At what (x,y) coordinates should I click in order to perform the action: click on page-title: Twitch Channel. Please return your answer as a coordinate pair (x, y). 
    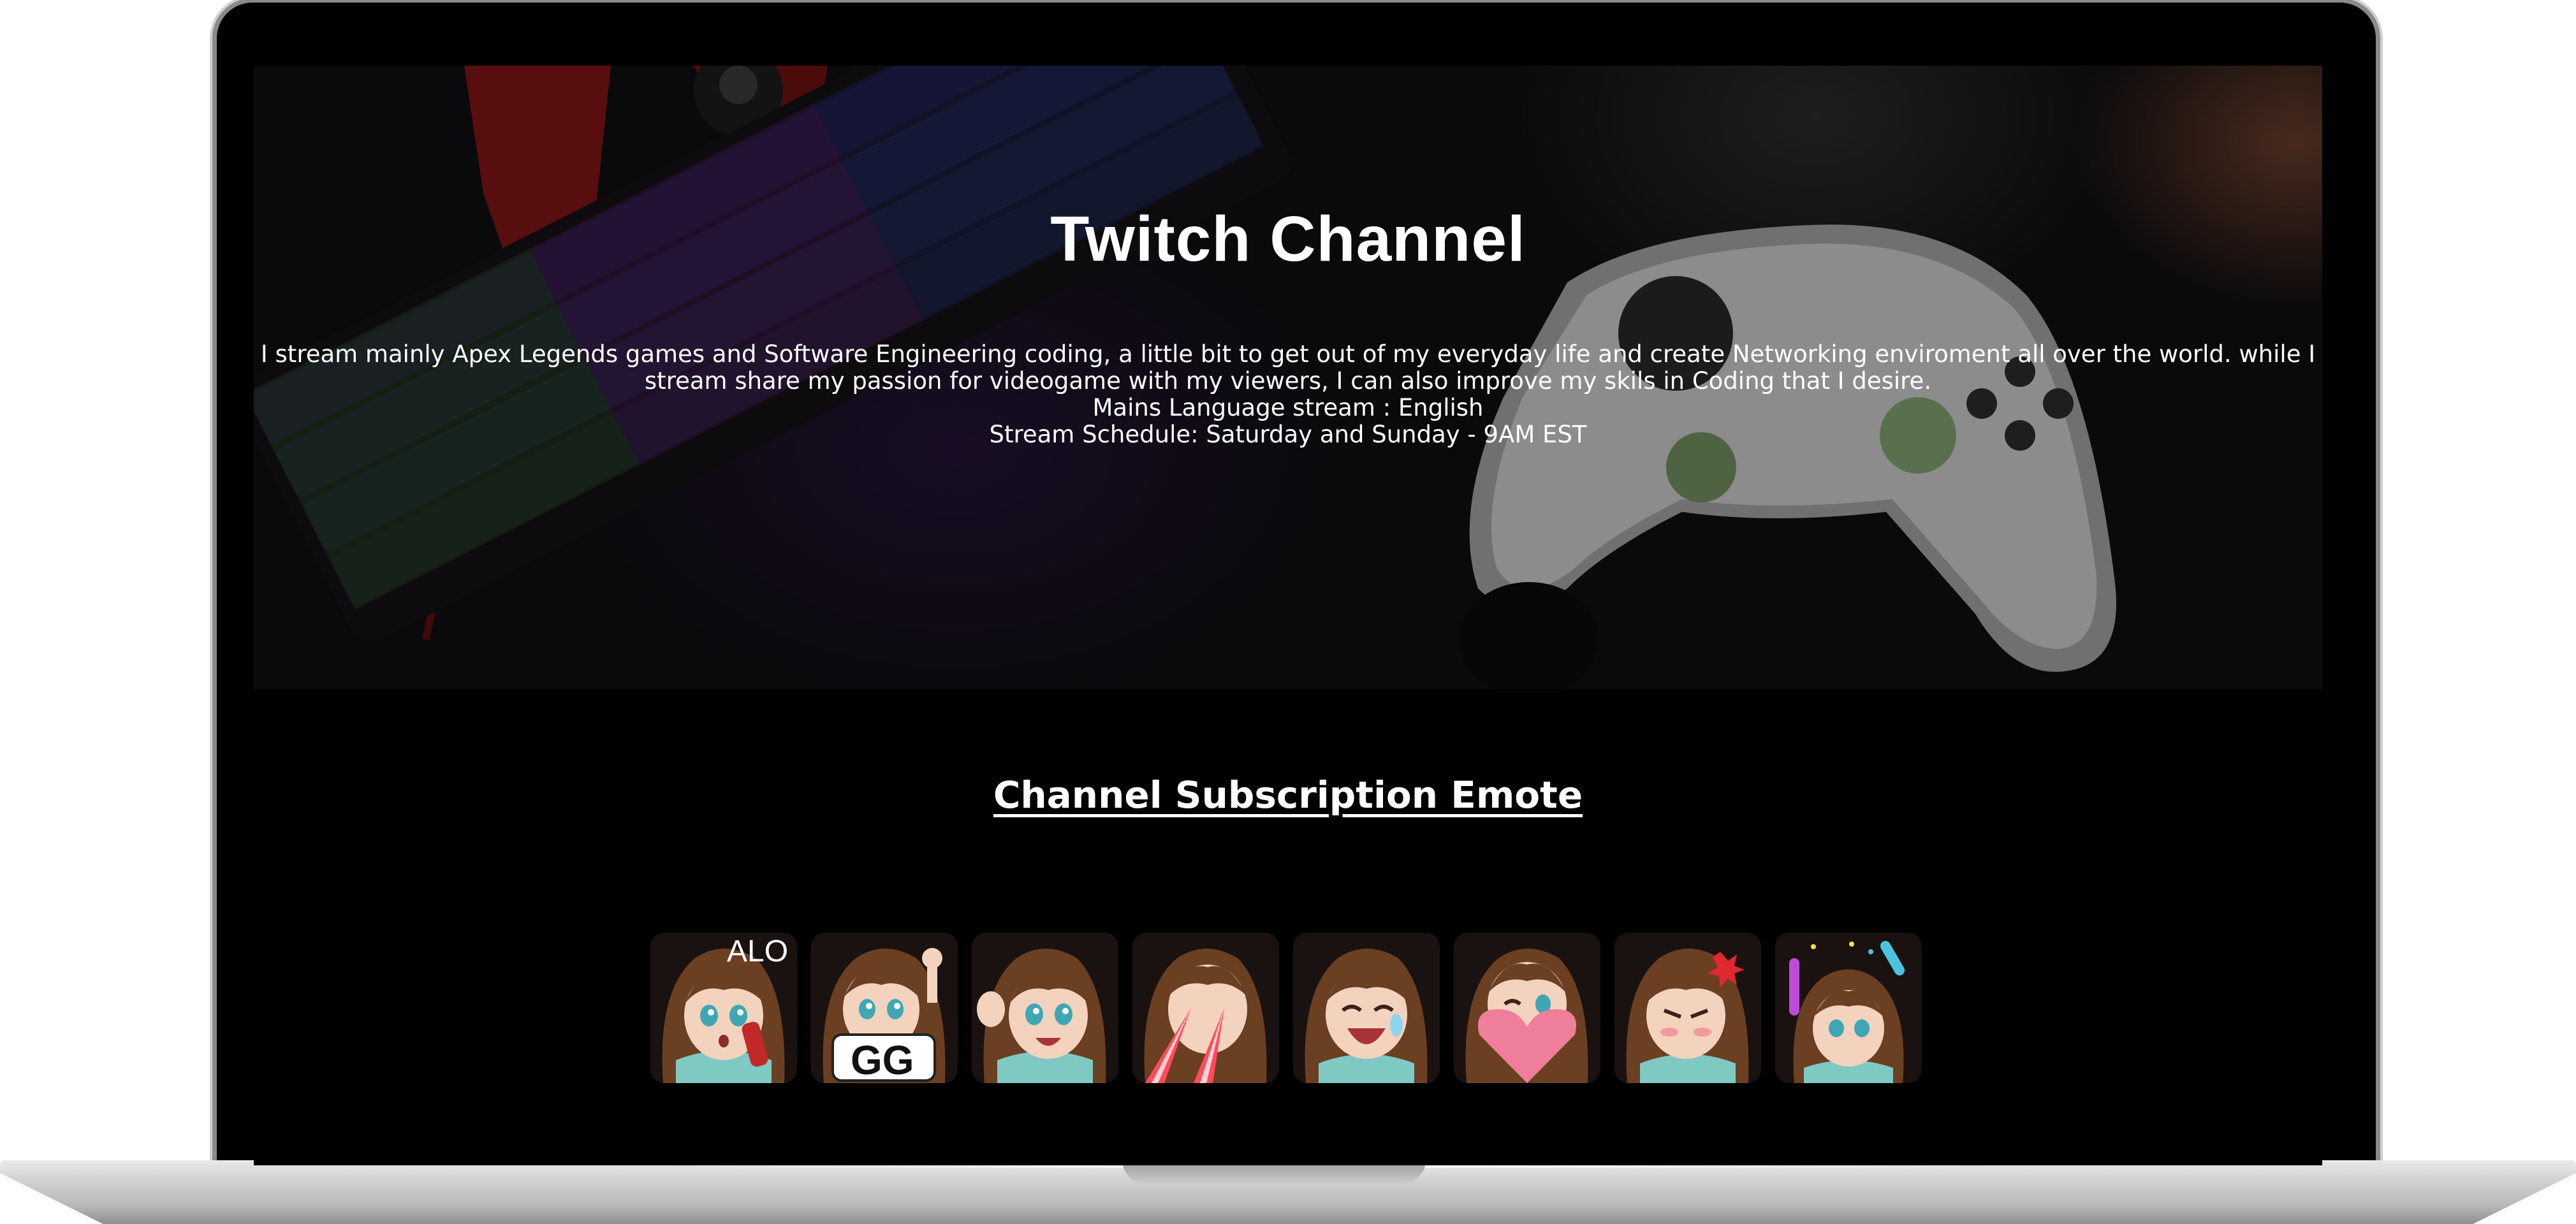
    Looking at the image, I should click on (1288, 239).